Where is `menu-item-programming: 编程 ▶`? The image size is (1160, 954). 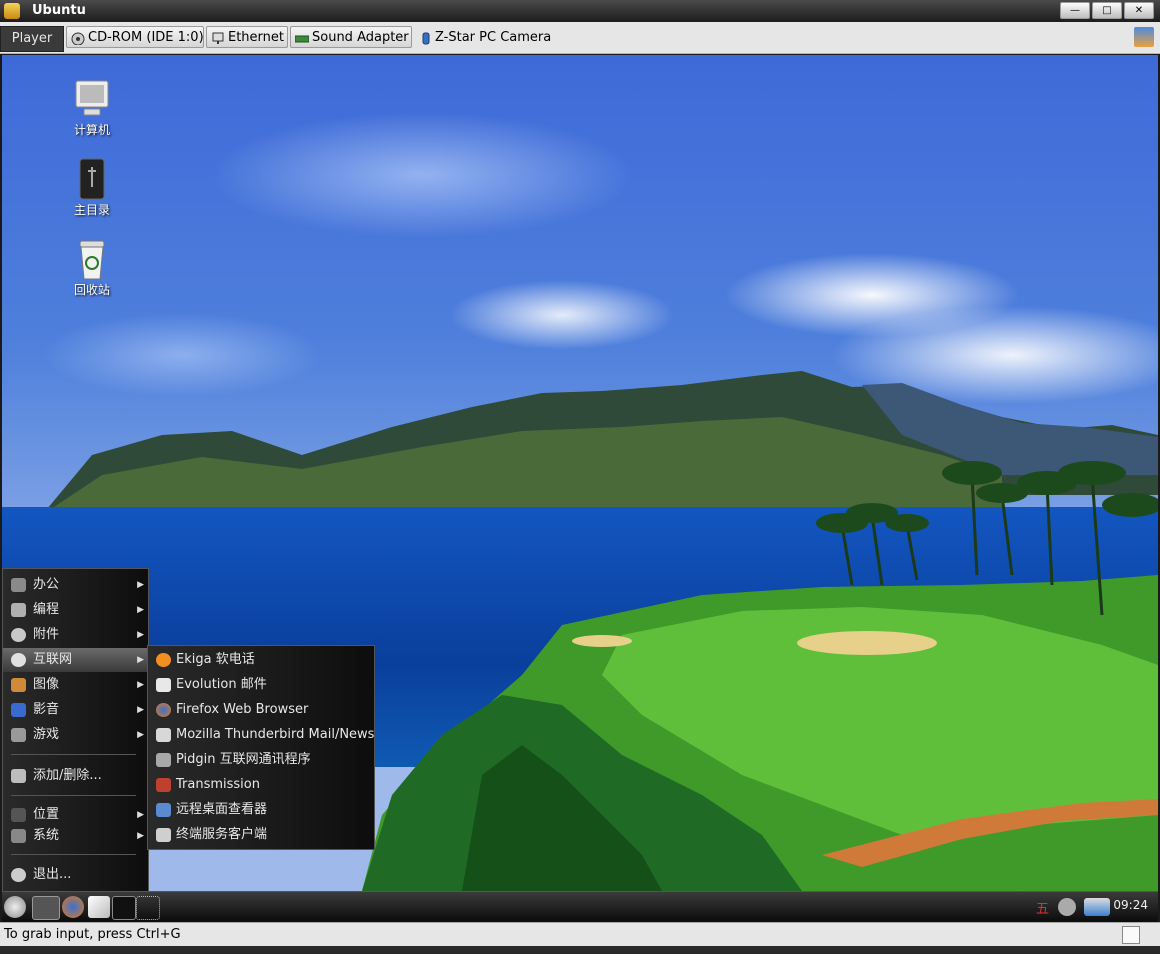
menu-item-programming: 编程 ▶ is located at coordinates (75, 610).